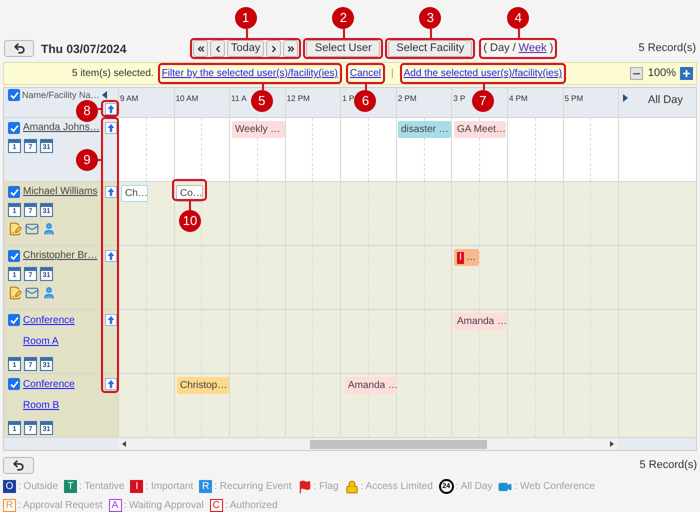  Describe the element at coordinates (189, 190) in the screenshot. I see `highlight-frame` at that location.